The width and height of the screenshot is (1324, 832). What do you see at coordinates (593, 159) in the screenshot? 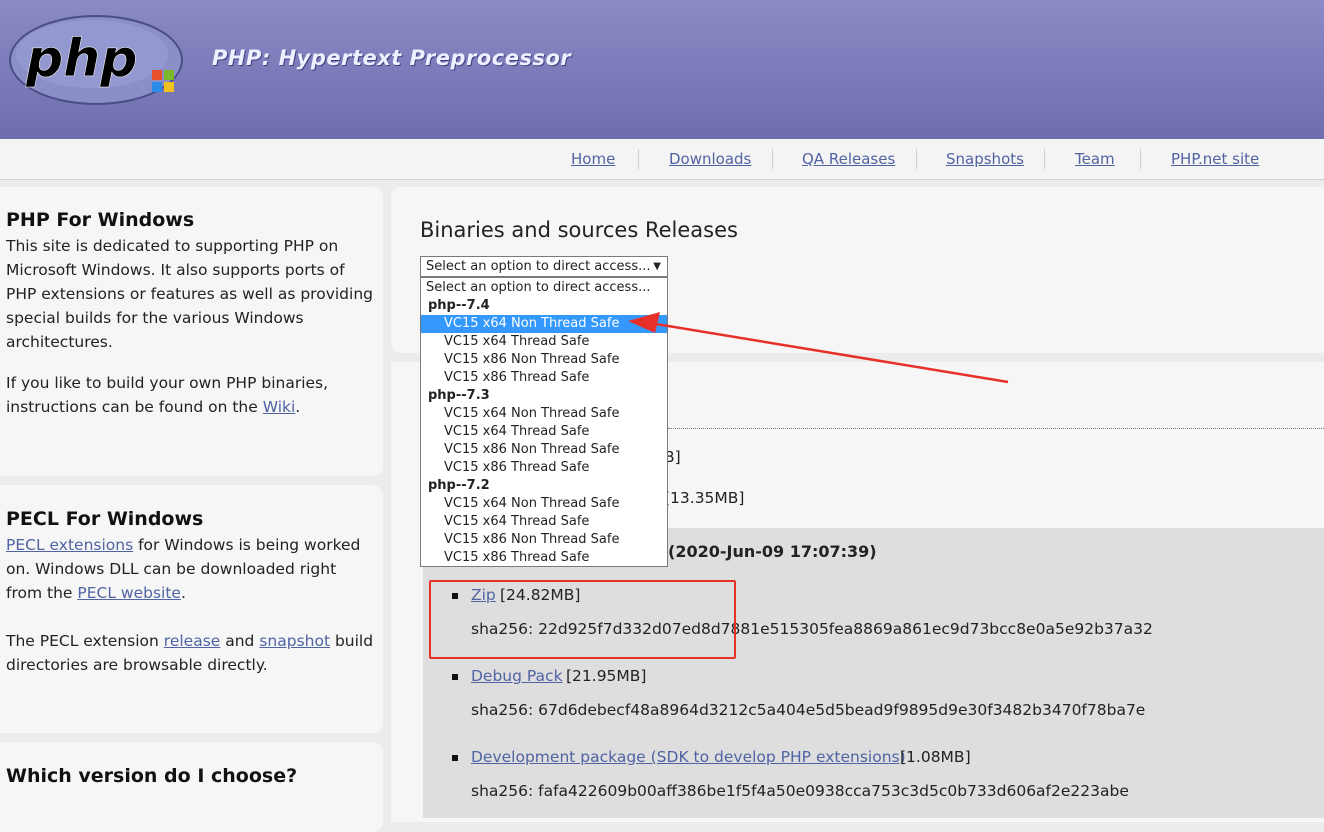
I see `nav-home: Home` at bounding box center [593, 159].